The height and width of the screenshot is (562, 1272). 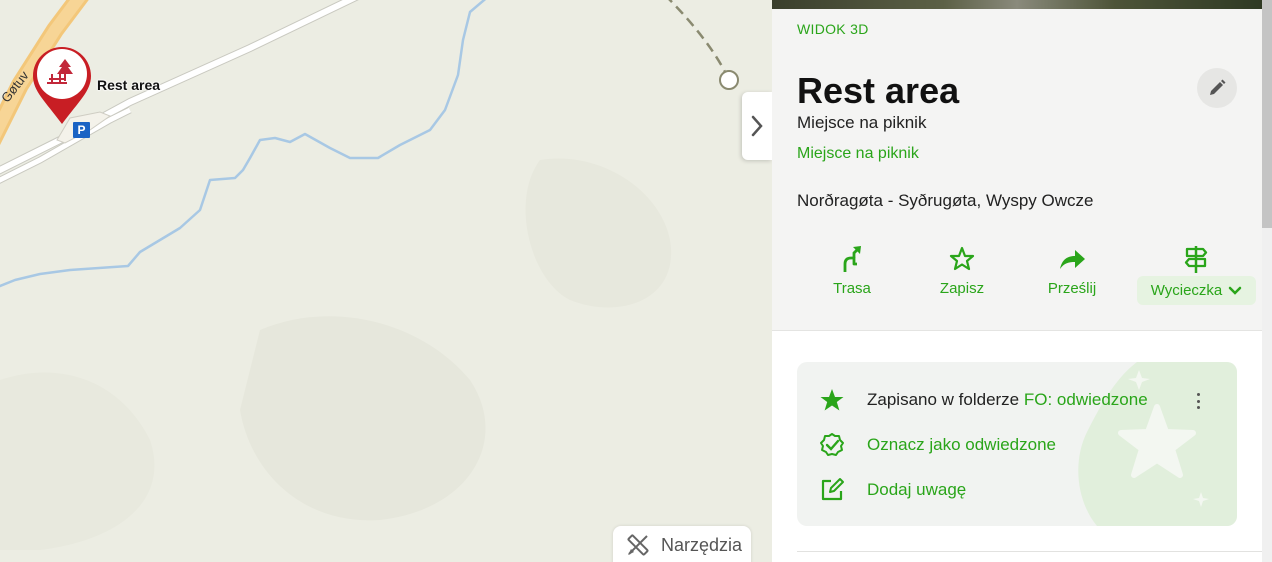 I want to click on star-icon, so click(x=962, y=258).